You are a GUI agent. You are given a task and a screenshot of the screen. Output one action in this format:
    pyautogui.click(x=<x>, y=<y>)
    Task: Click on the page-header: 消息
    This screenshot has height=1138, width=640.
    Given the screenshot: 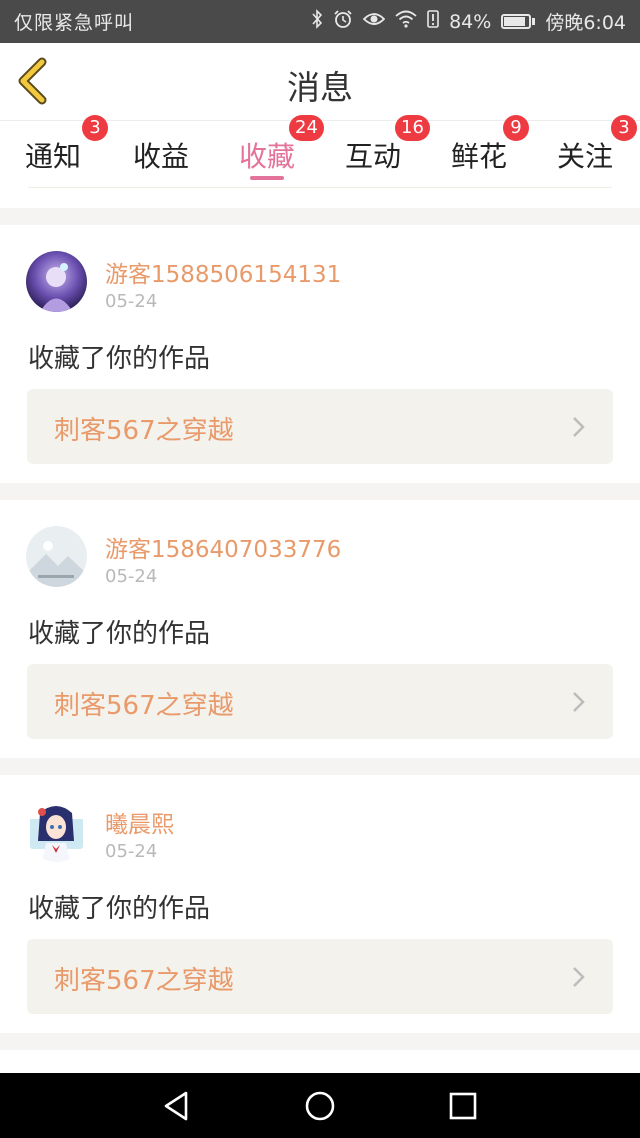 What is the action you would take?
    pyautogui.click(x=320, y=82)
    